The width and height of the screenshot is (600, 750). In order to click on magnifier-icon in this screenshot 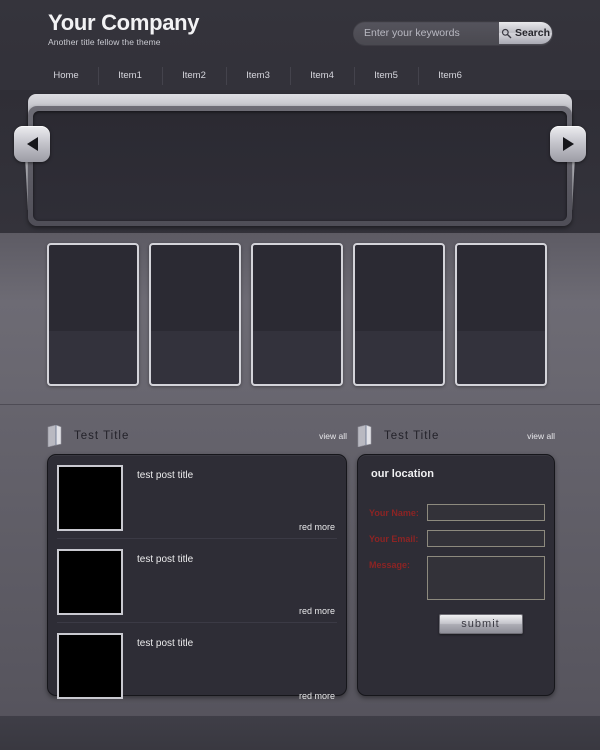, I will do `click(506, 33)`.